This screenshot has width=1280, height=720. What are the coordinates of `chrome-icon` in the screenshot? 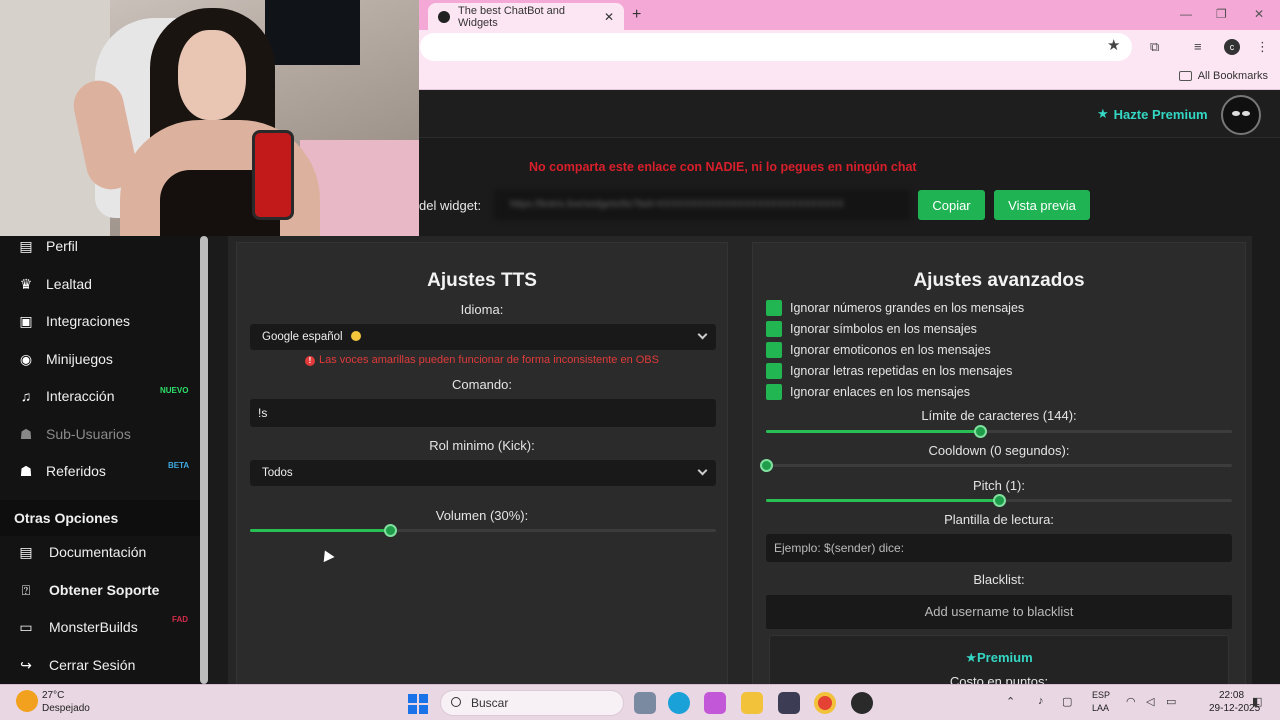 It's located at (825, 703).